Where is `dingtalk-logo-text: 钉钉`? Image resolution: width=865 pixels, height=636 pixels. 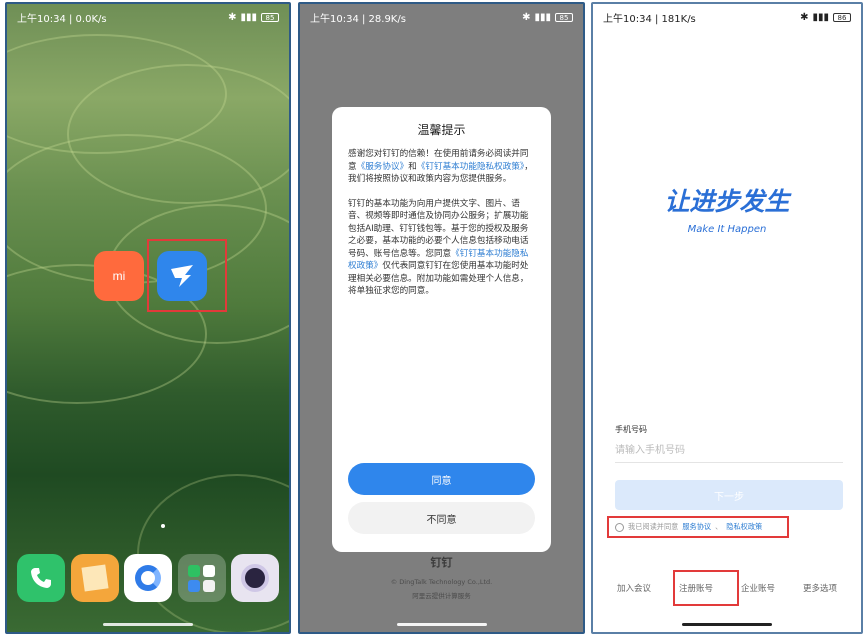 dingtalk-logo-text: 钉钉 is located at coordinates (441, 562).